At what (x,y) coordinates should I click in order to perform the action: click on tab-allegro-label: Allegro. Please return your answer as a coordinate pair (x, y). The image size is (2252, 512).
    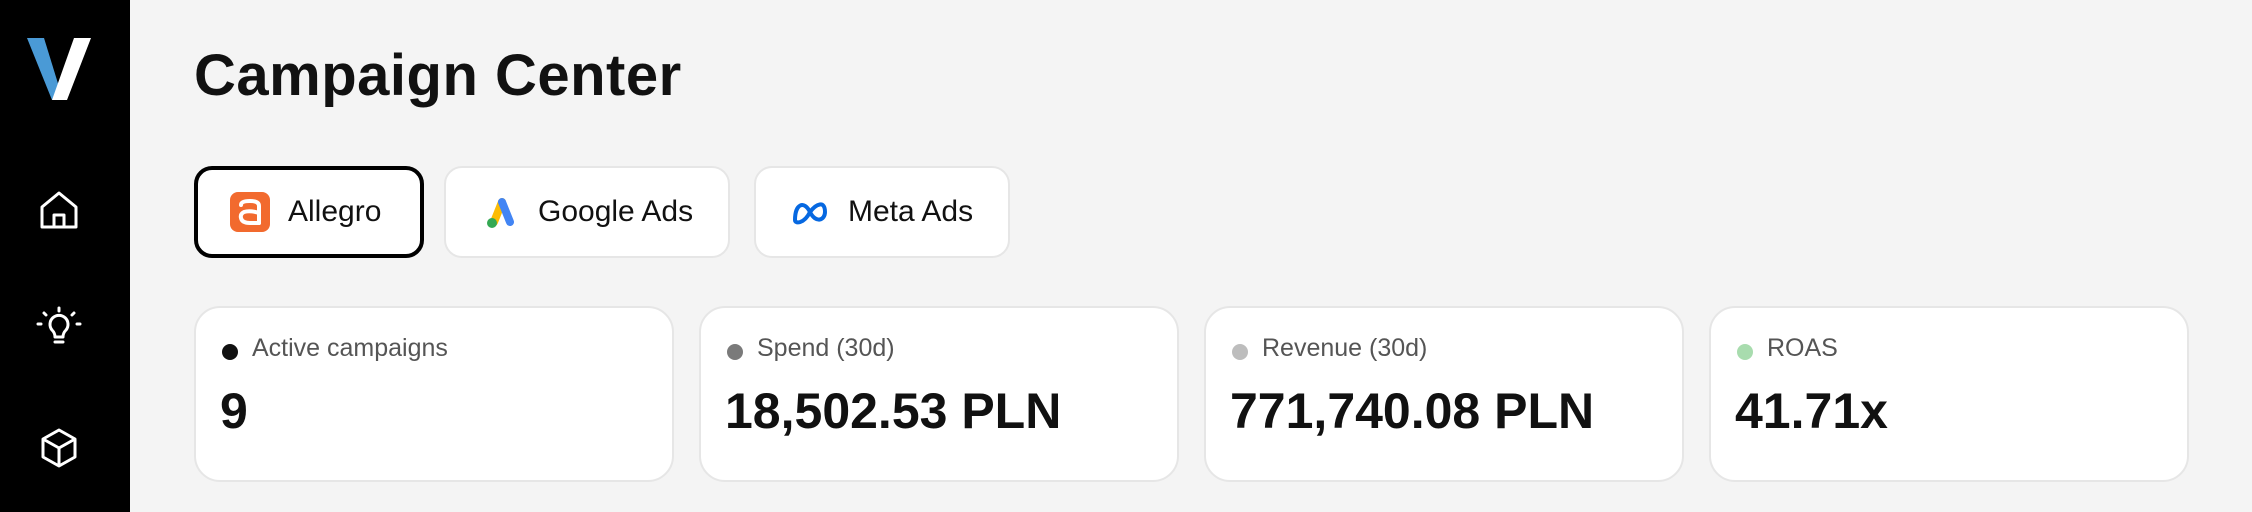
    Looking at the image, I should click on (335, 211).